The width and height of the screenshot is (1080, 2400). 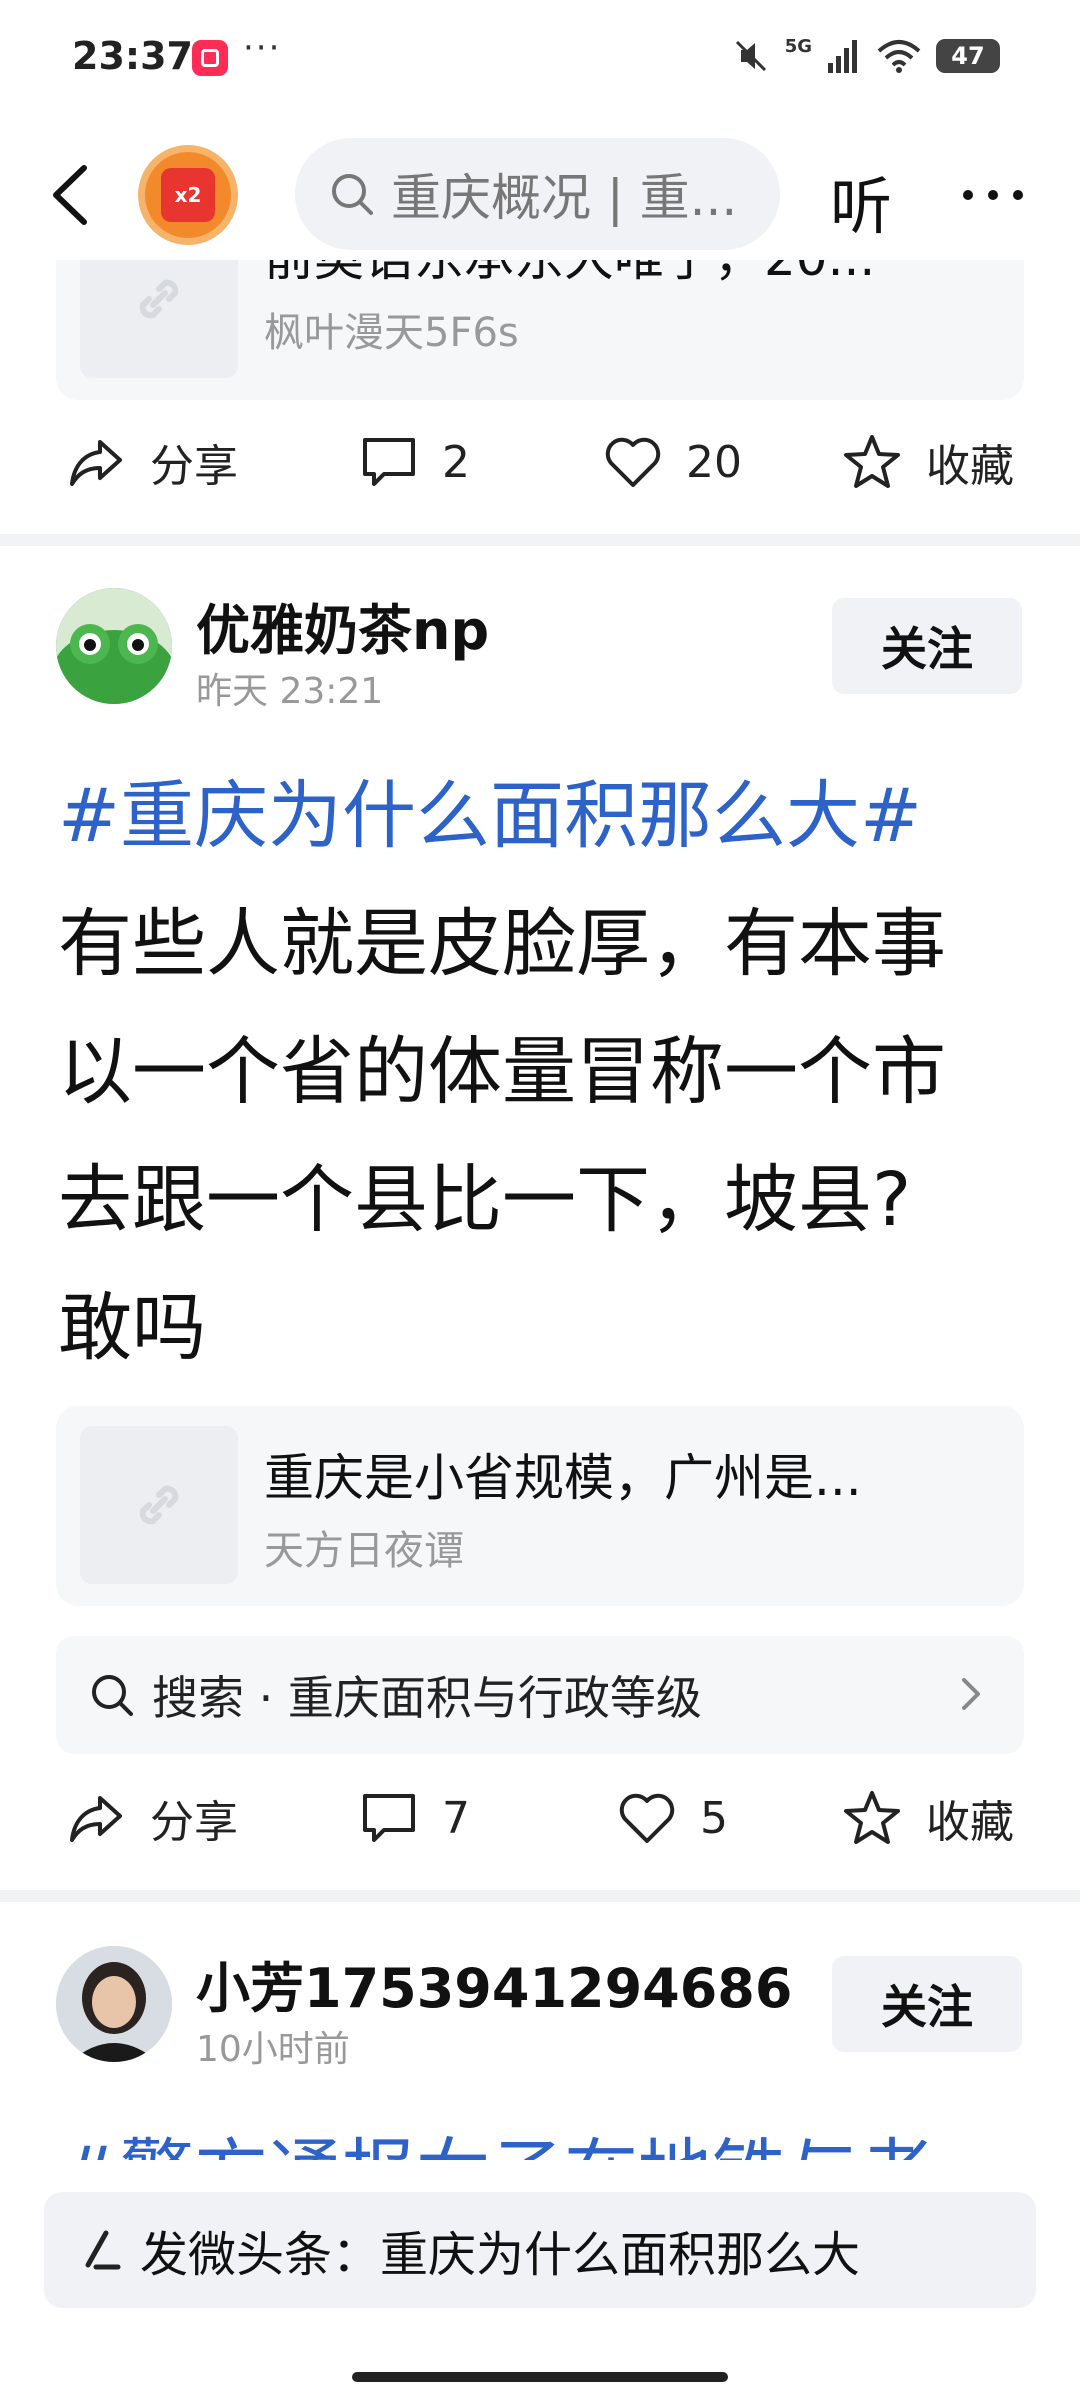 I want to click on compose-text: 发微头条：重庆为什么面积那么大, so click(x=500, y=2255).